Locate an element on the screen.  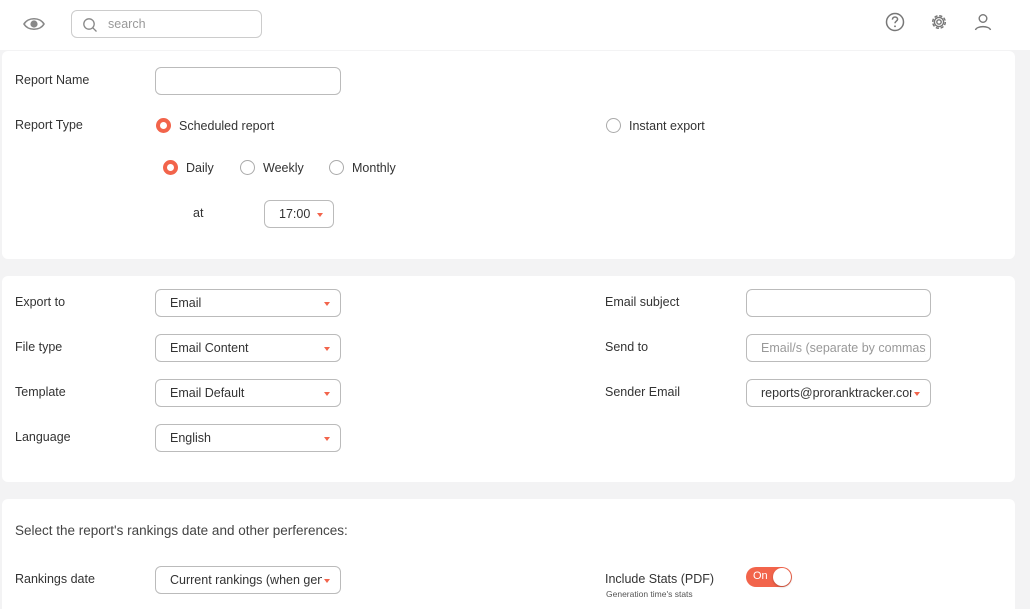
language-select: English is located at coordinates (248, 438).